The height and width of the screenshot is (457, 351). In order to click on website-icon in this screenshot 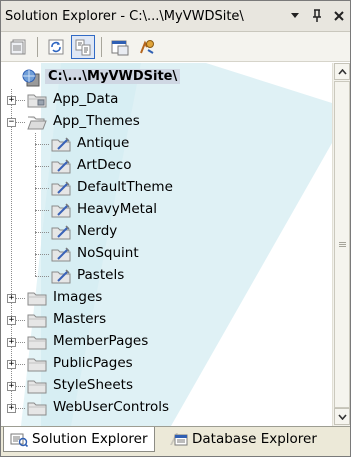, I will do `click(31, 80)`.